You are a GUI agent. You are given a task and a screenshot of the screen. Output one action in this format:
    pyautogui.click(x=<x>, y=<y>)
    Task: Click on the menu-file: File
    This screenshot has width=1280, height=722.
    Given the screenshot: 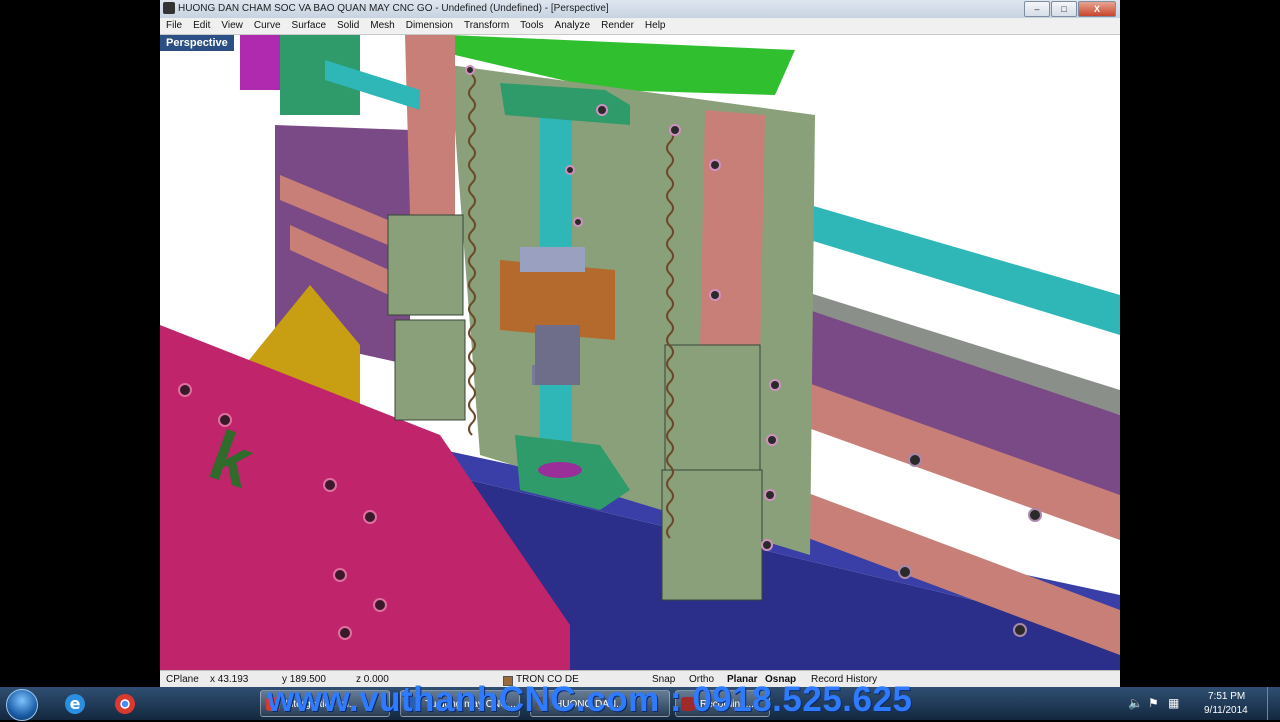 What is the action you would take?
    pyautogui.click(x=173, y=26)
    